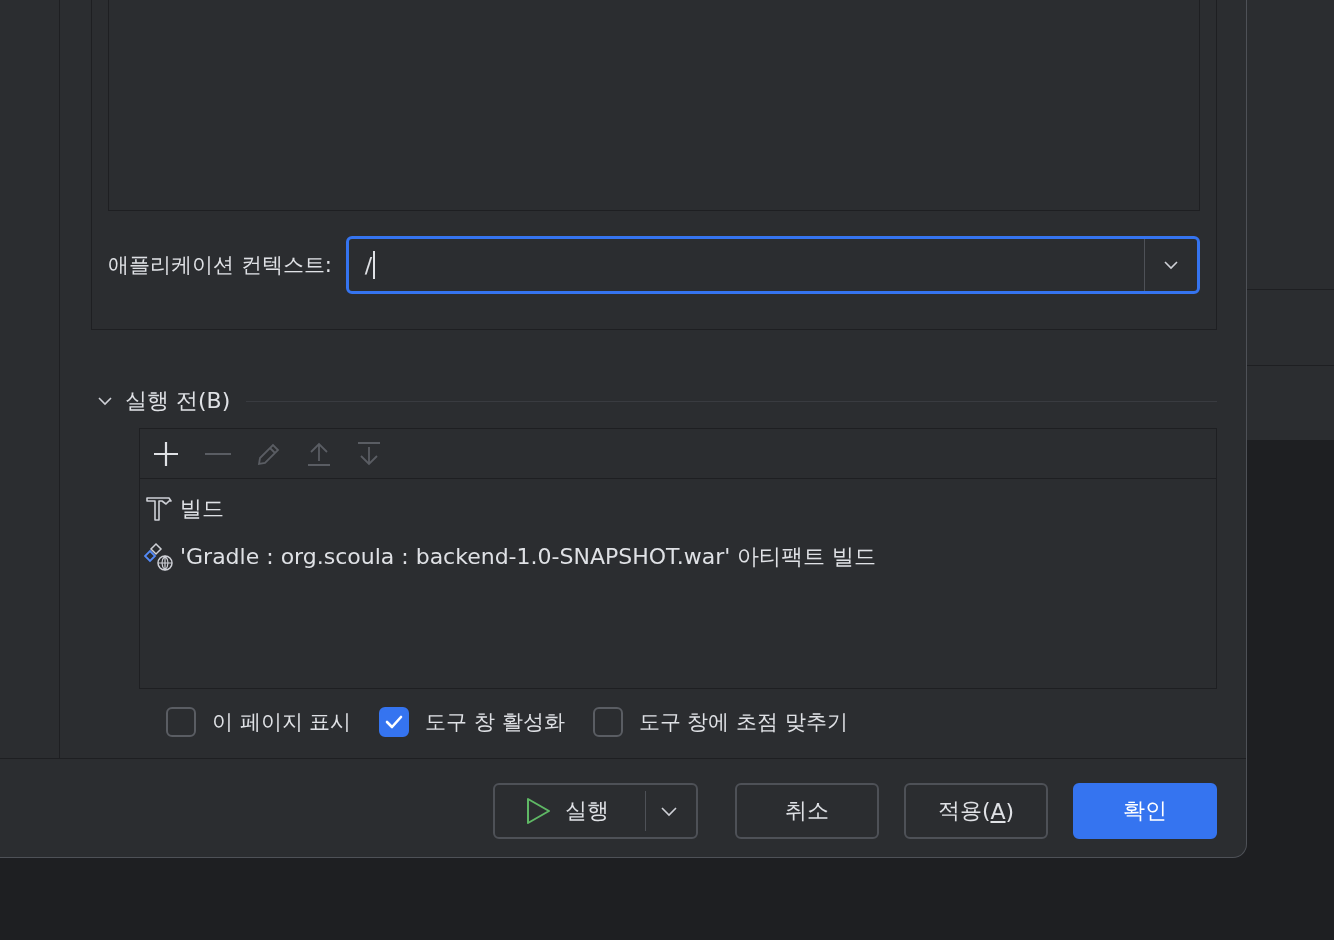 This screenshot has width=1334, height=940. I want to click on play-icon, so click(538, 811).